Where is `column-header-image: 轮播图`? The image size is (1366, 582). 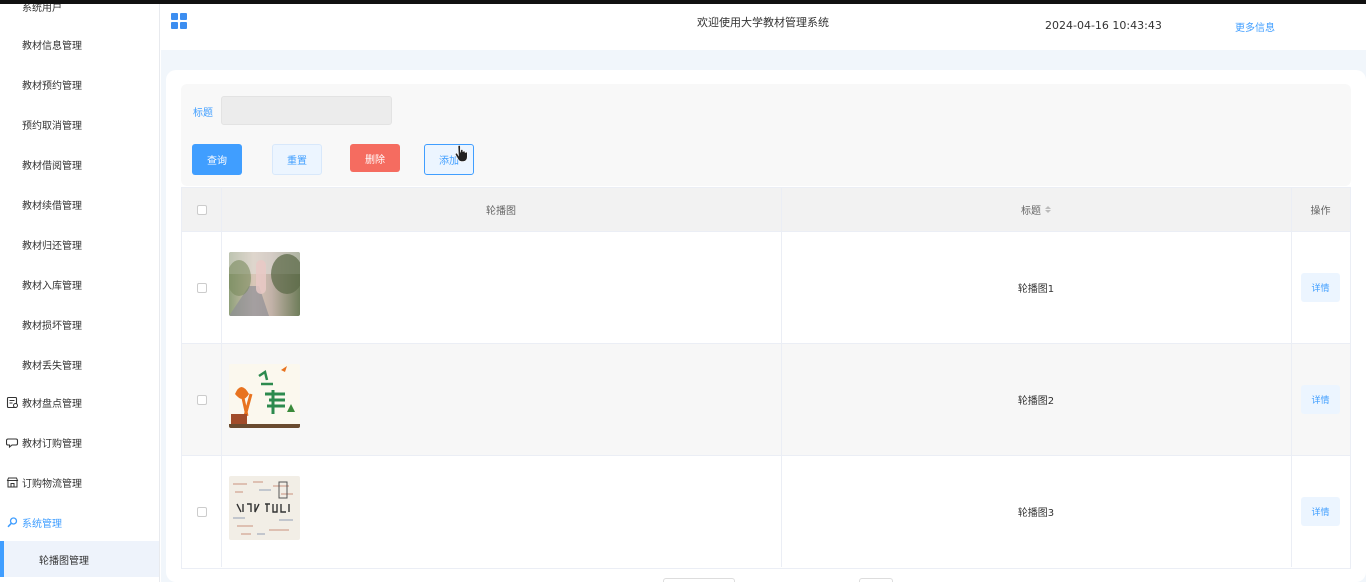 column-header-image: 轮播图 is located at coordinates (501, 209).